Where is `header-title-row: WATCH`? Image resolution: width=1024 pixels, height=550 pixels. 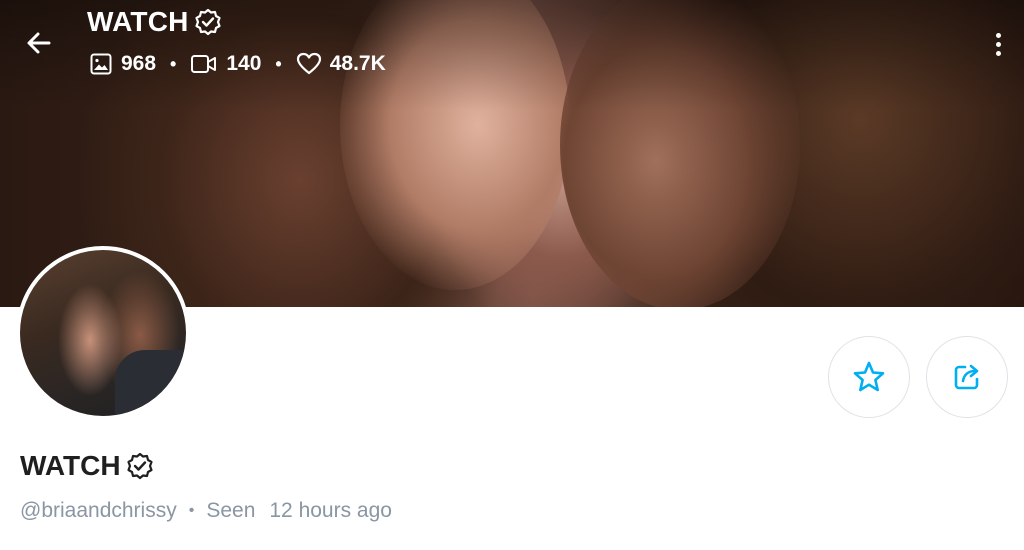
header-title-row: WATCH is located at coordinates (155, 22).